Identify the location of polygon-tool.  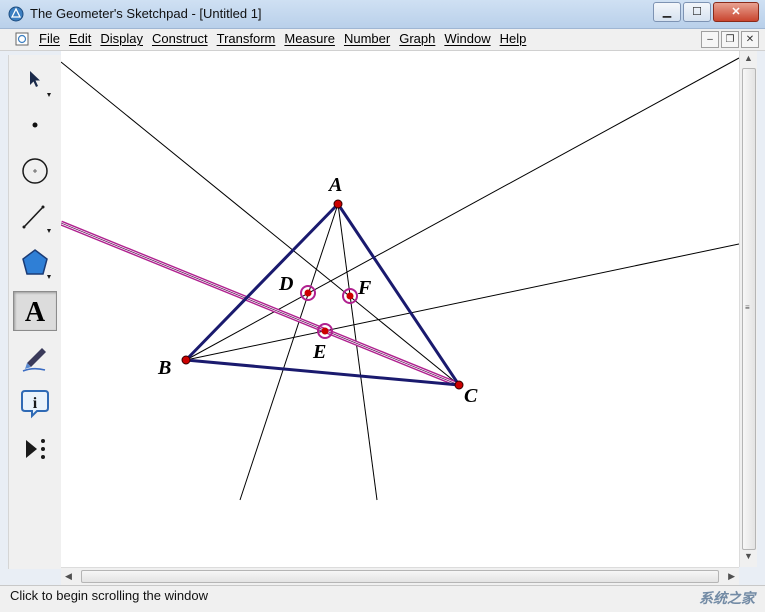
(35, 263).